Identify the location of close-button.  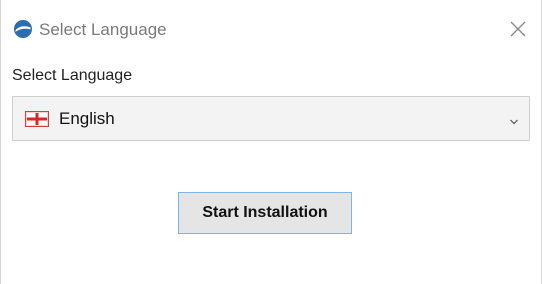
(518, 29).